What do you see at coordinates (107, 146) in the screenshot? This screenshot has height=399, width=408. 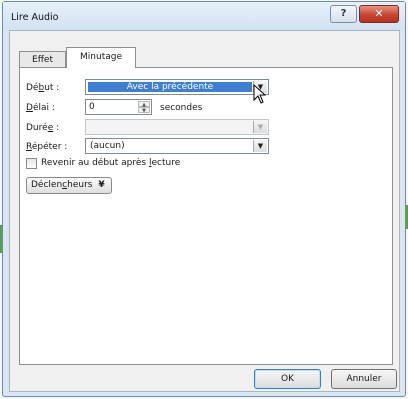 I see `repeter-value: (aucun)` at bounding box center [107, 146].